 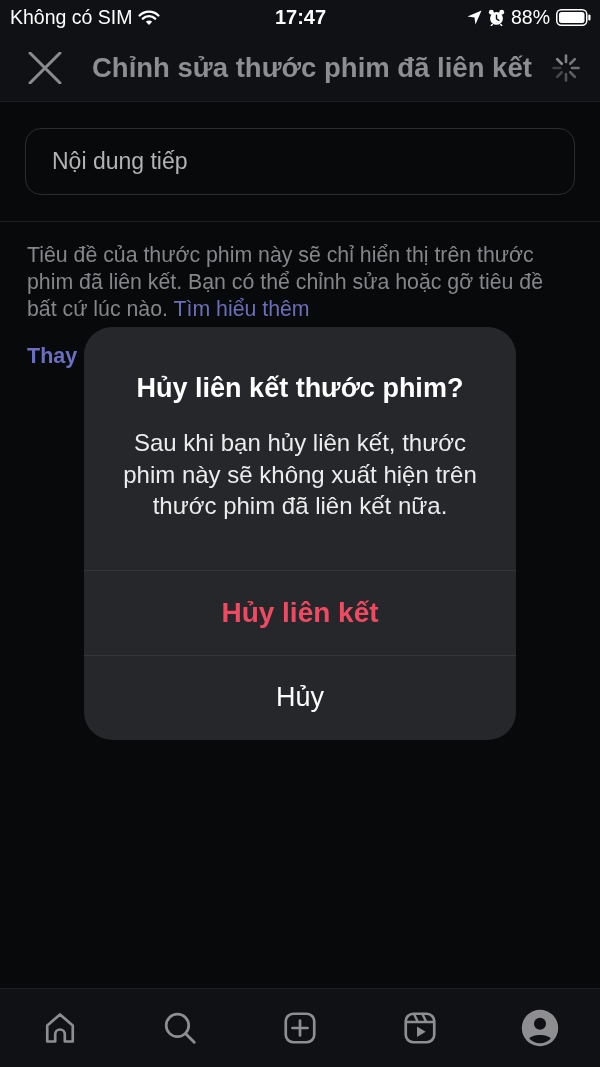 What do you see at coordinates (300, 474) in the screenshot?
I see `dialog-message: Sau khi bạn hủy liên kết, thước phim này sẽ không xuất hiện trên thước phim đã liên kết nữa.` at bounding box center [300, 474].